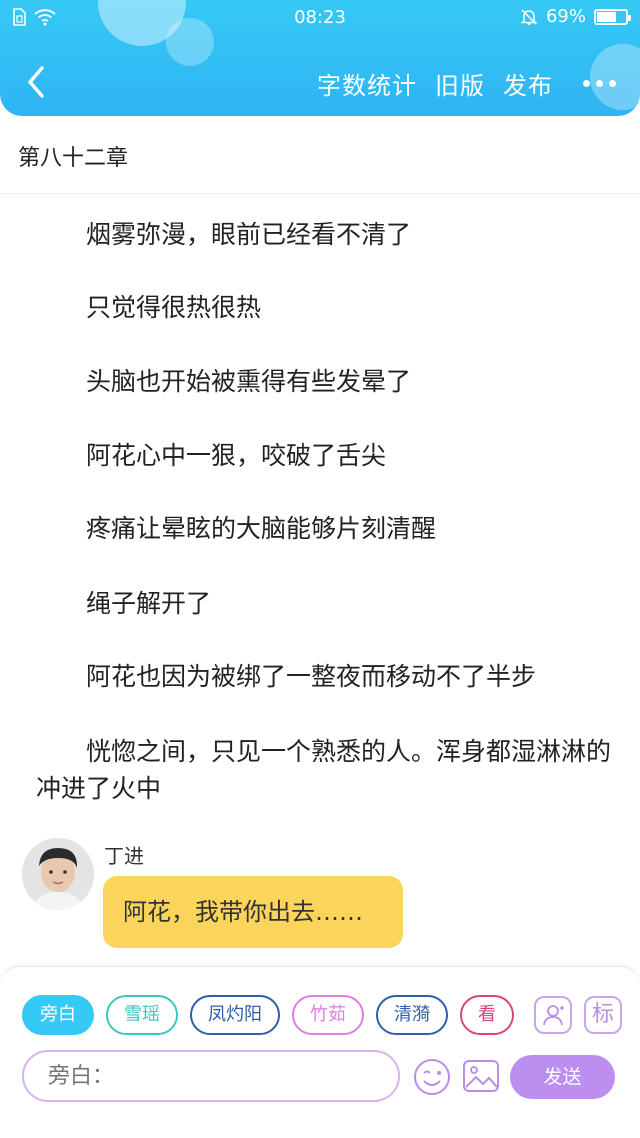 Image resolution: width=640 pixels, height=1138 pixels. Describe the element at coordinates (211, 1076) in the screenshot. I see `composer-input` at that location.